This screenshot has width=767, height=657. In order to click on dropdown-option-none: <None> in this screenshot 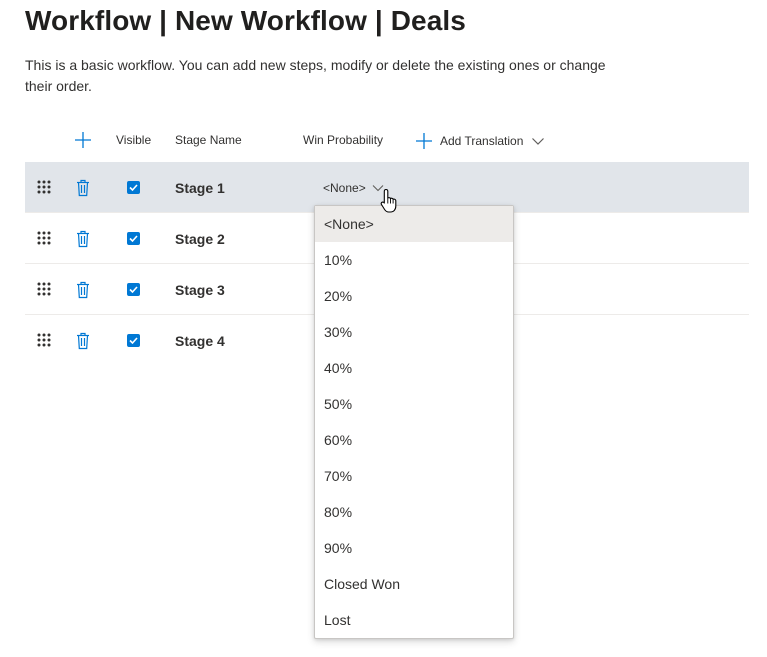, I will do `click(414, 224)`.